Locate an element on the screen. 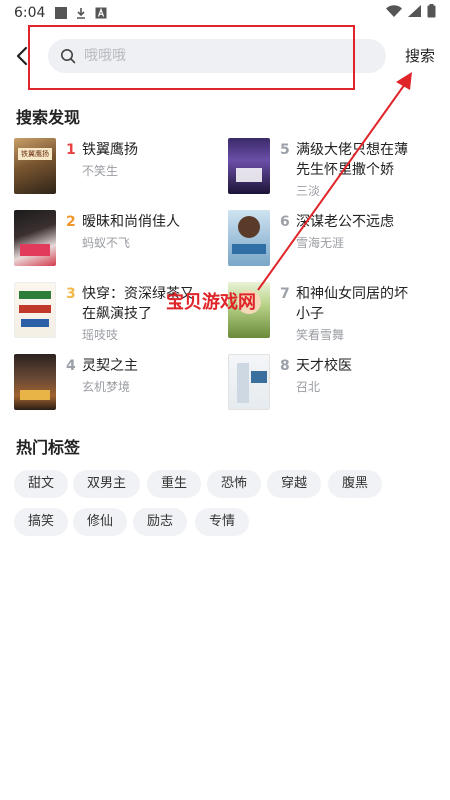  book-rank: 3 is located at coordinates (71, 294).